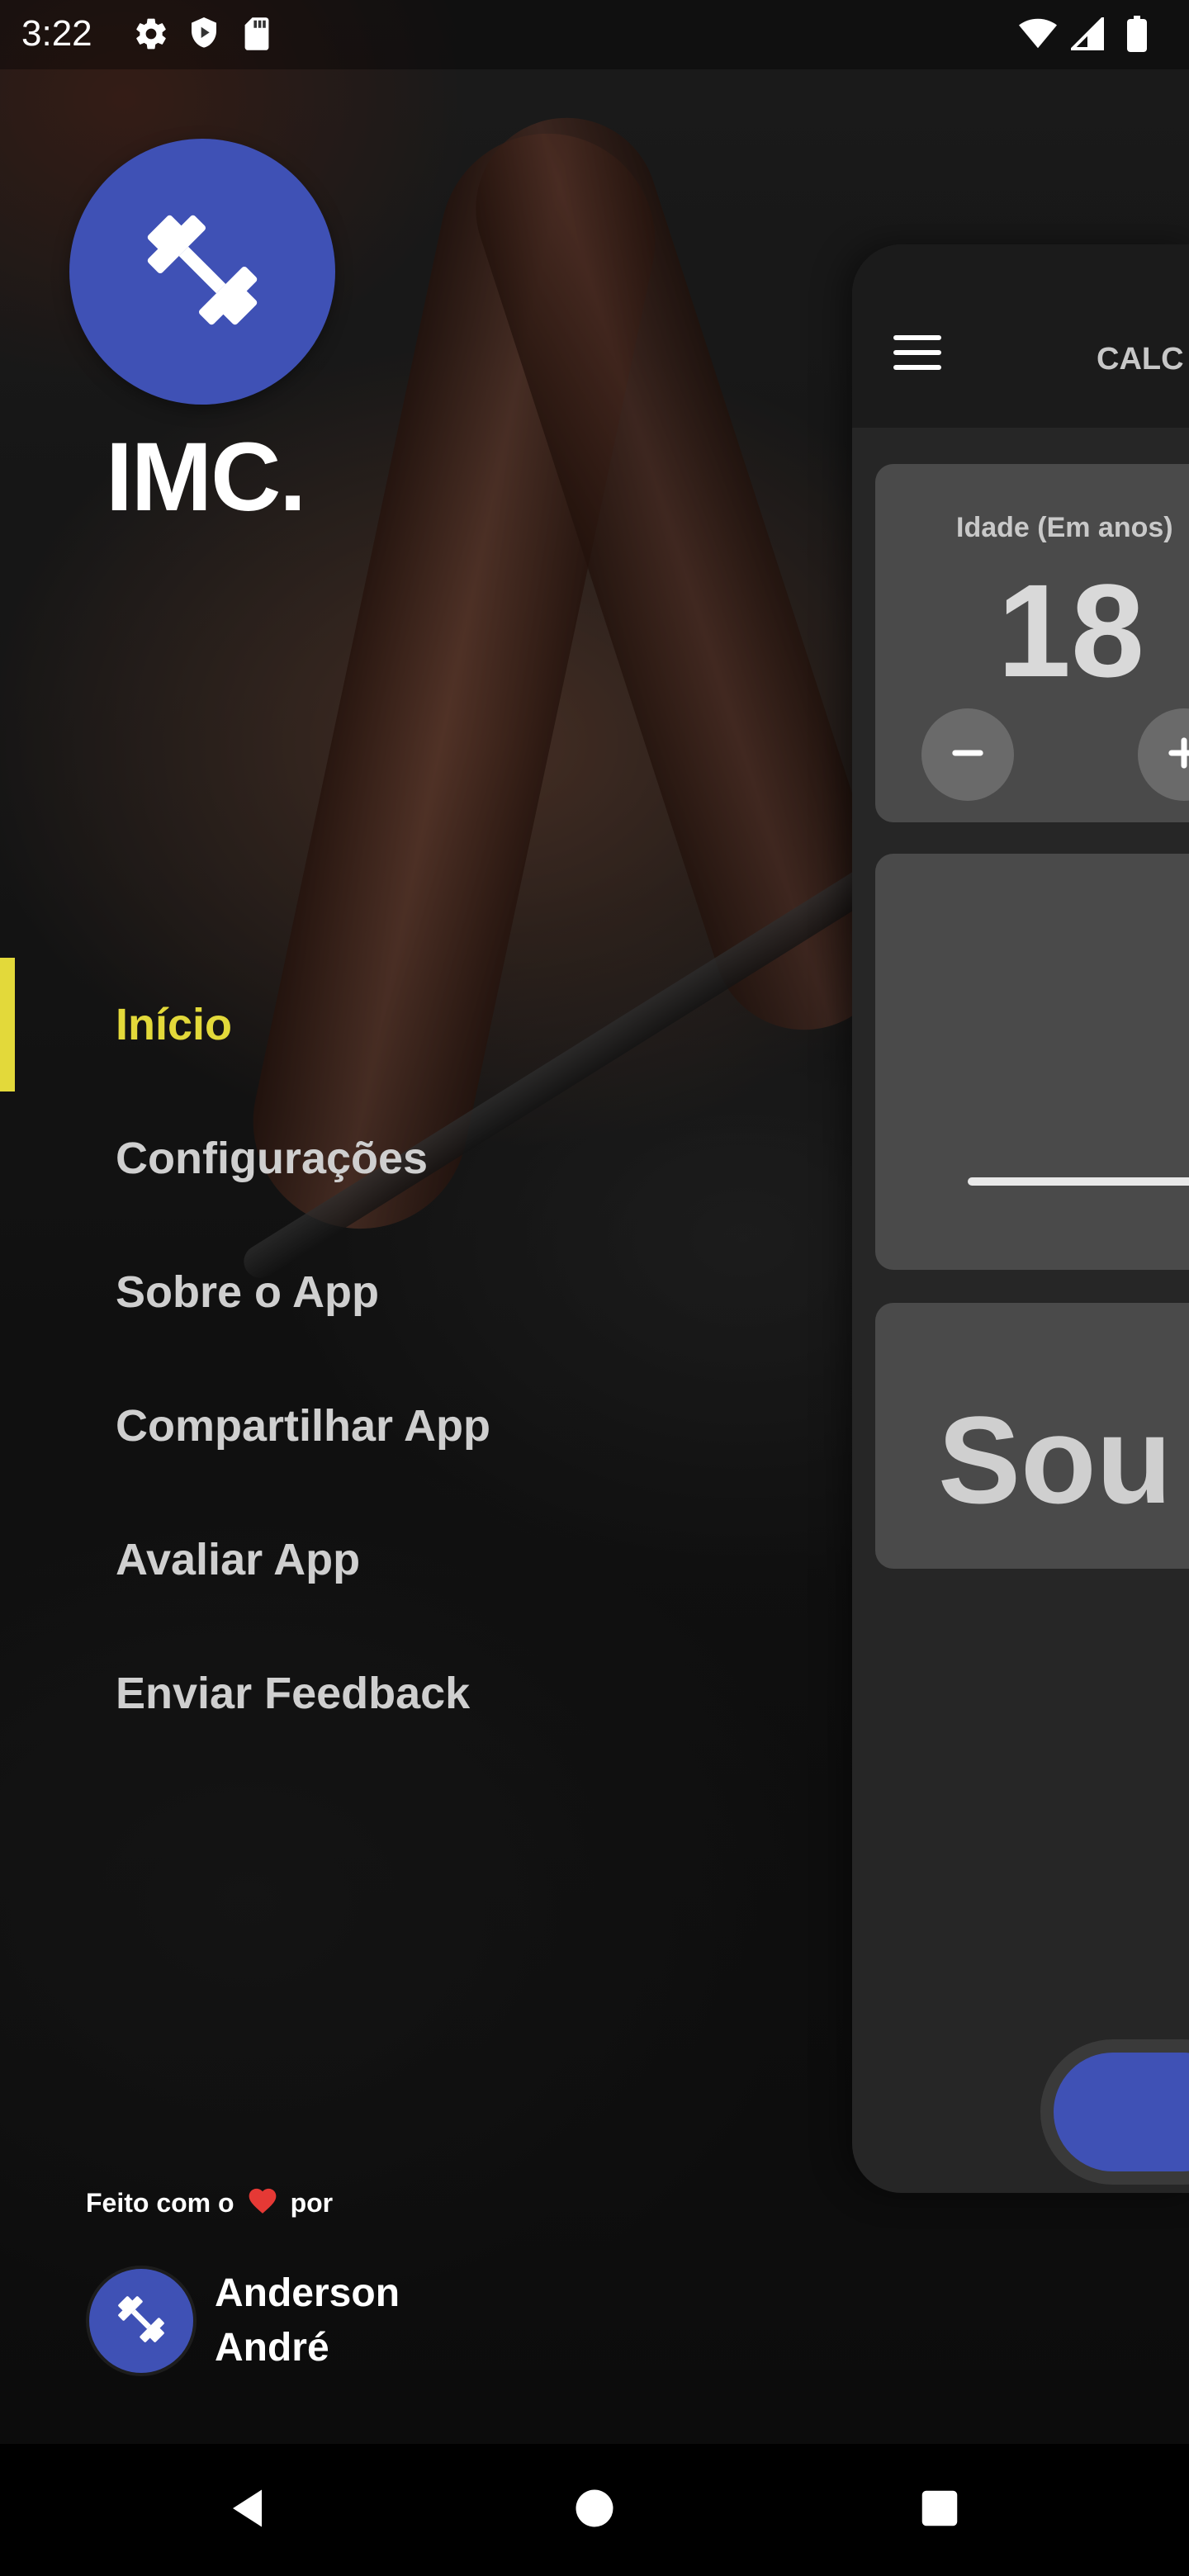  What do you see at coordinates (293, 1693) in the screenshot?
I see `menu-item-label: Enviar Feedback` at bounding box center [293, 1693].